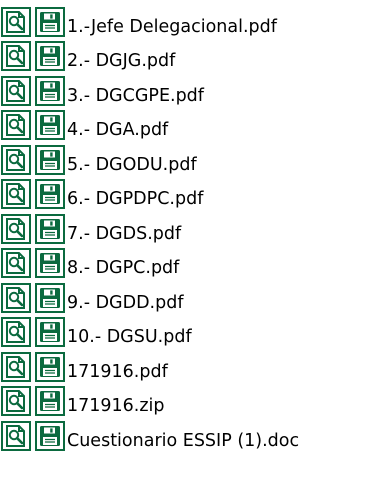 The height and width of the screenshot is (495, 383). I want to click on file-row: 7.- DGDS.pdf, so click(192, 226).